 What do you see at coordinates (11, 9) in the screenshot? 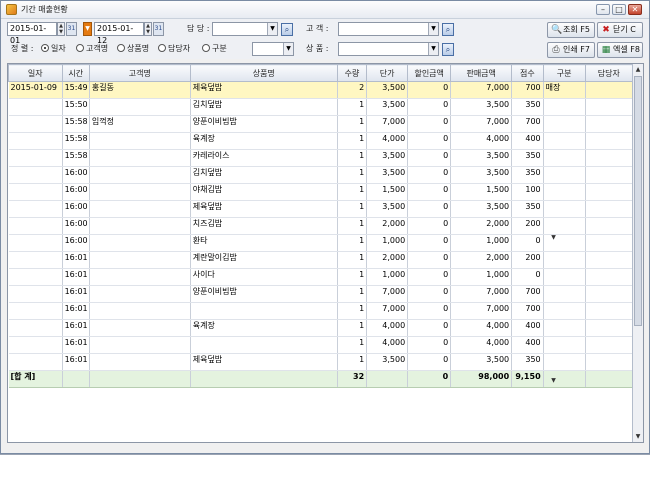
I see `app-icon` at bounding box center [11, 9].